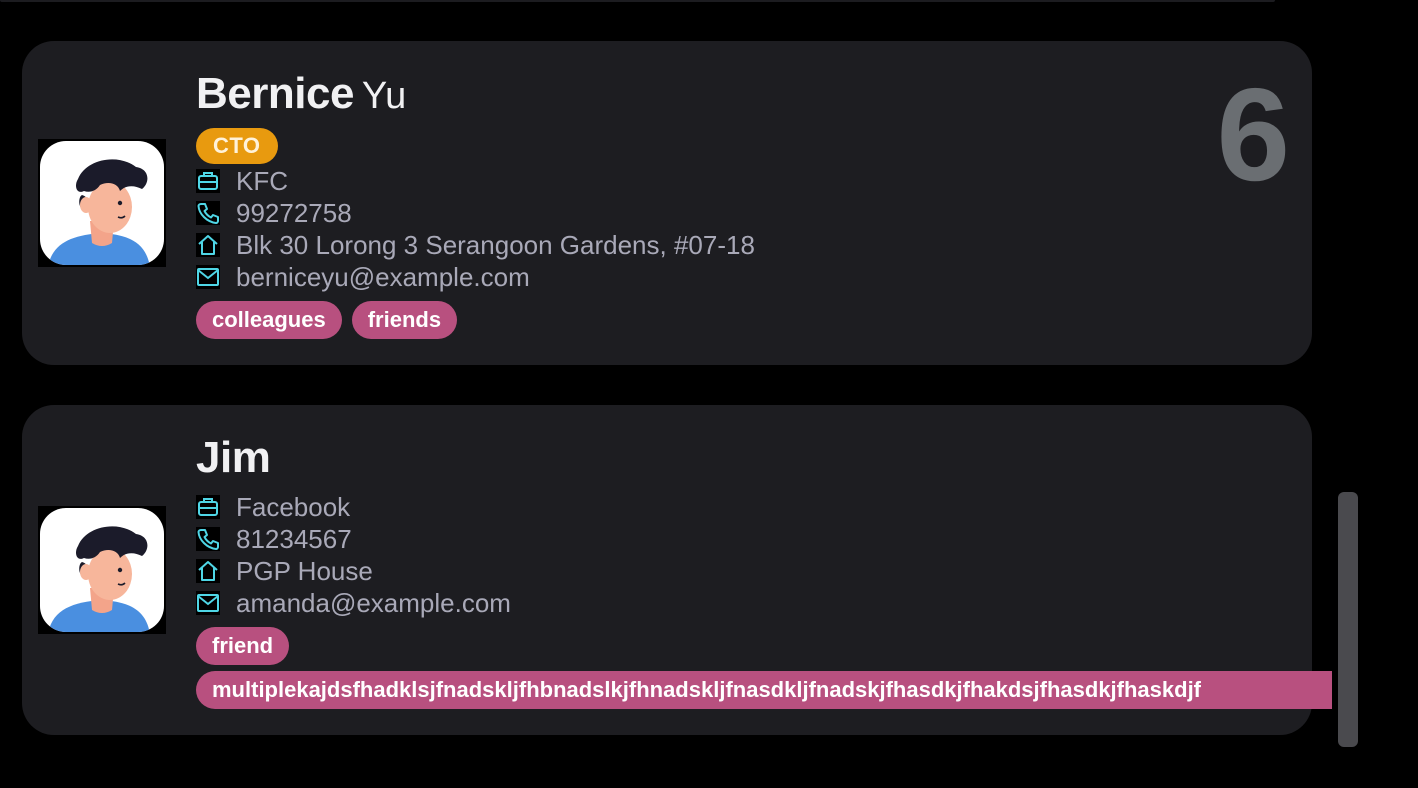  I want to click on tag-friend: friend, so click(243, 646).